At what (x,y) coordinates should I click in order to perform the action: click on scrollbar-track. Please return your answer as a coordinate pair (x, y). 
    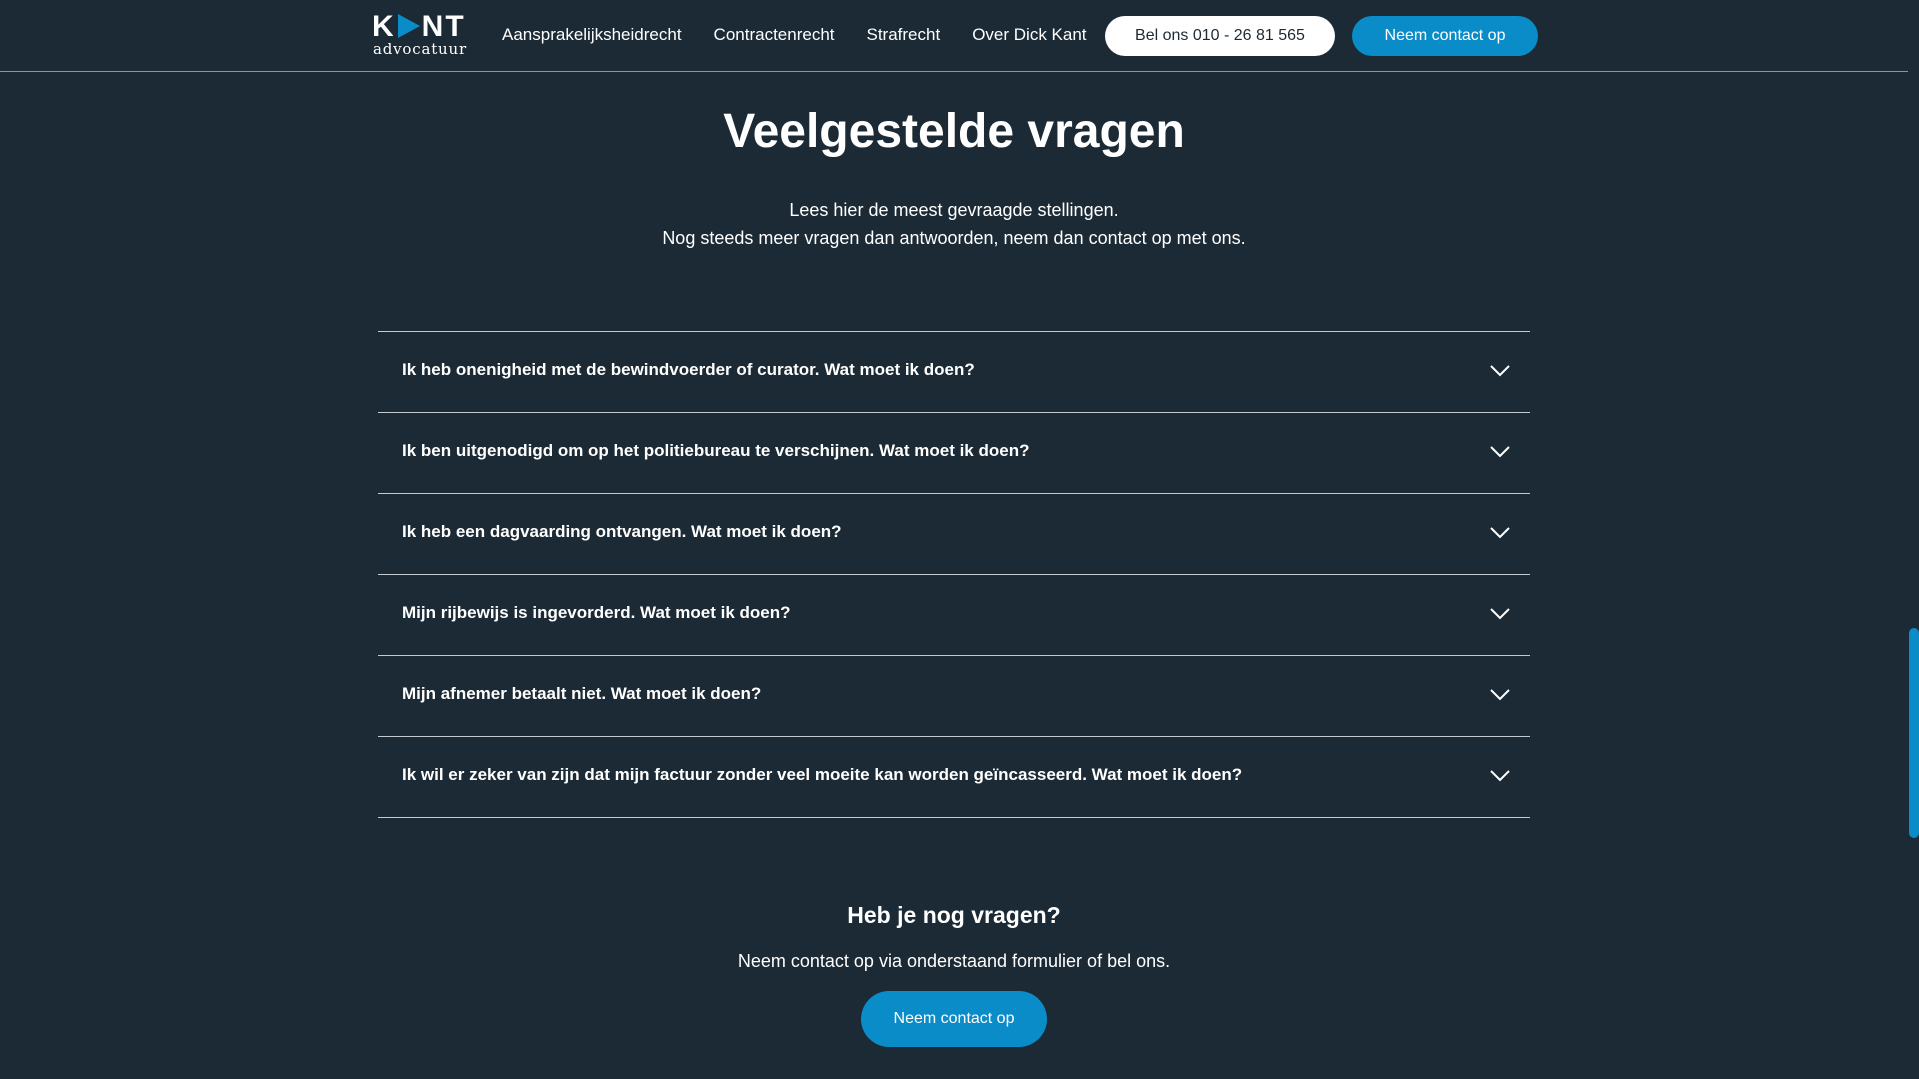
    Looking at the image, I should click on (1913, 539).